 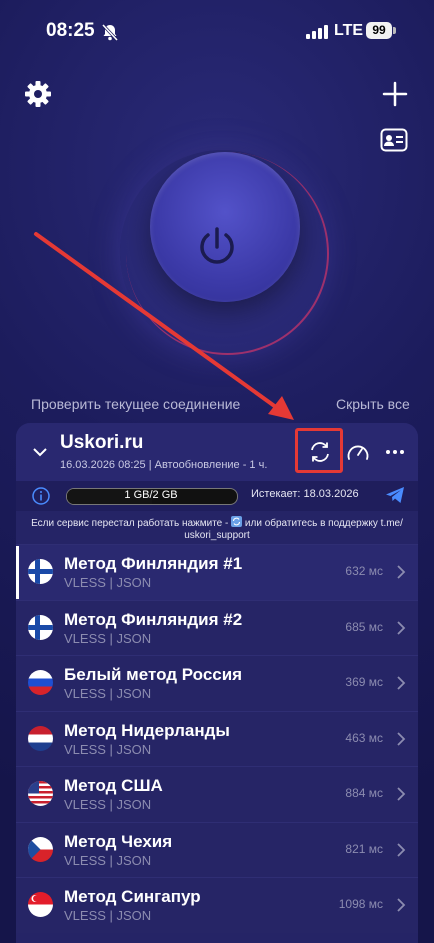 I want to click on gear-icon, so click(x=38, y=94).